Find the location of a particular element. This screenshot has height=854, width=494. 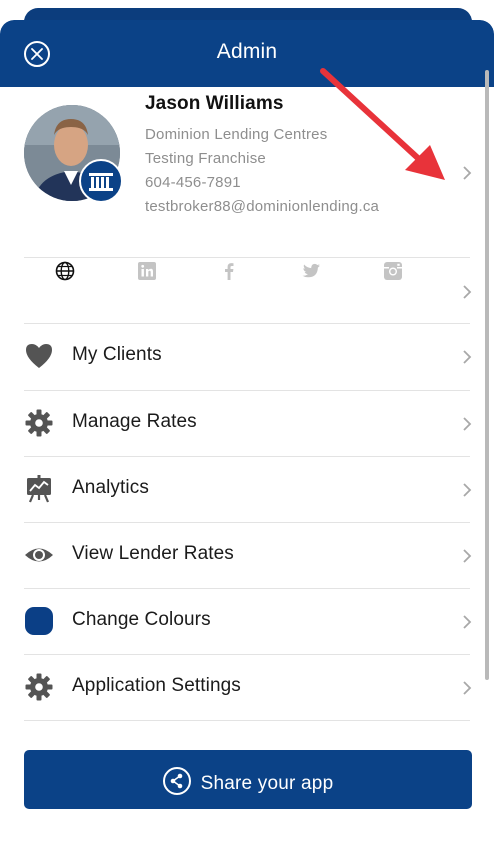

menu-item-analytics: Analytics is located at coordinates (247, 490).